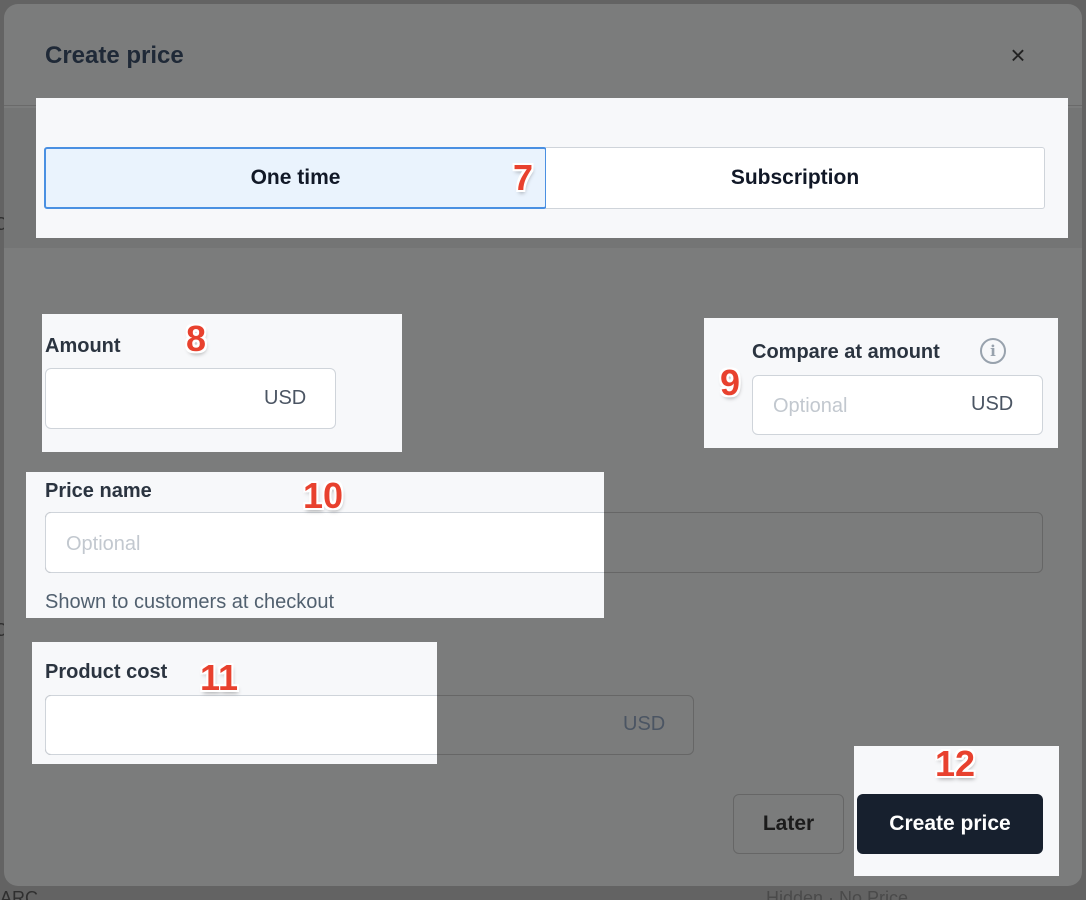 The image size is (1086, 900). I want to click on compare-at-placeholder: Optional, so click(810, 406).